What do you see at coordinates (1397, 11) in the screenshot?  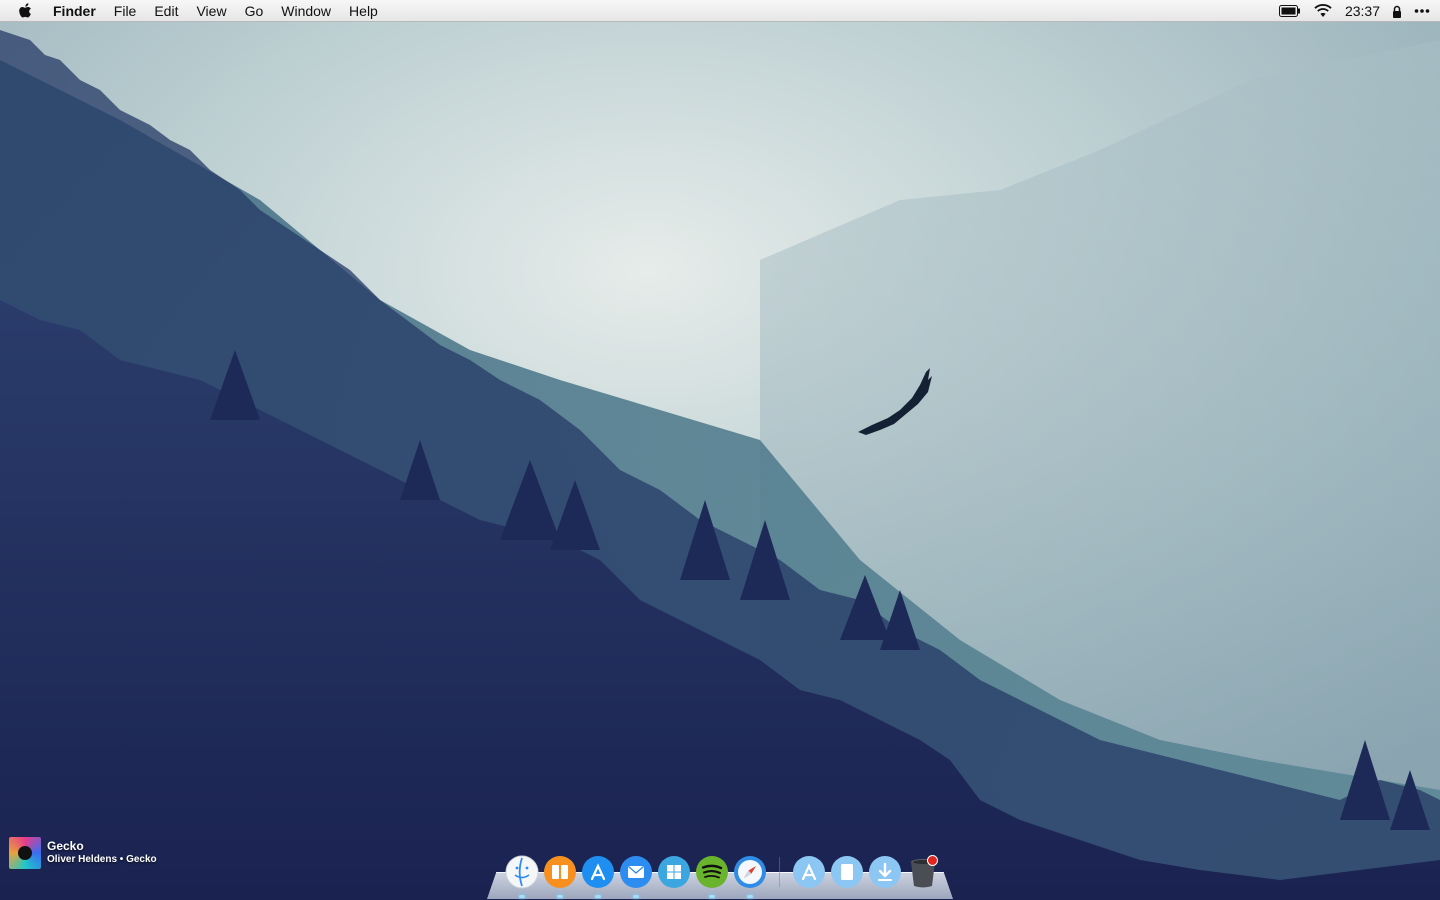 I see `lock-icon` at bounding box center [1397, 11].